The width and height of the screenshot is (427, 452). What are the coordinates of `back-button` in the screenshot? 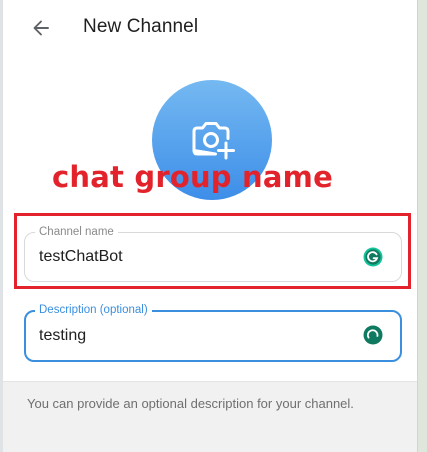 It's located at (41, 28).